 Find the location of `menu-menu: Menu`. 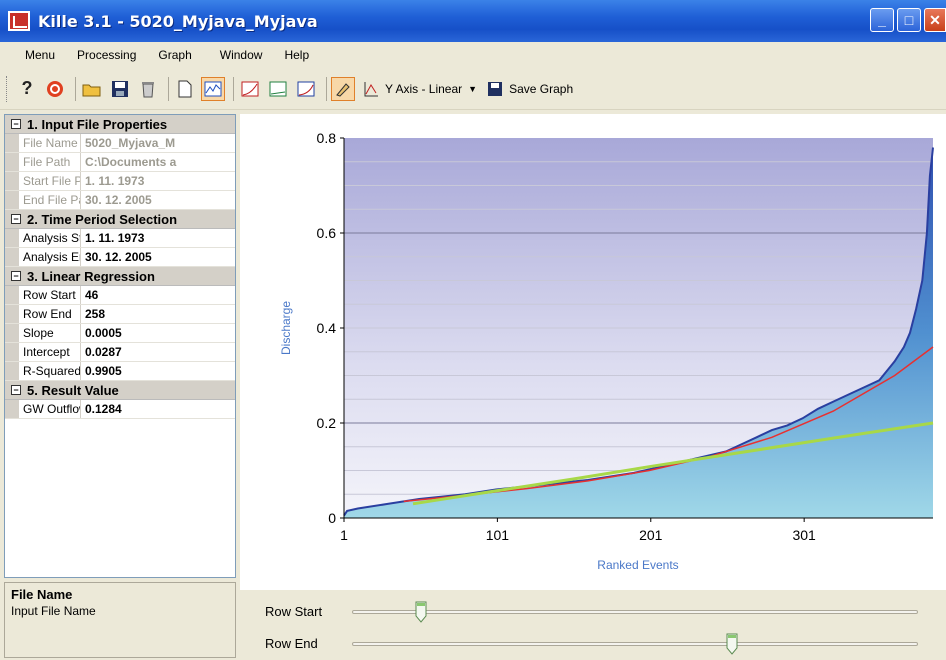

menu-menu: Menu is located at coordinates (40, 55).